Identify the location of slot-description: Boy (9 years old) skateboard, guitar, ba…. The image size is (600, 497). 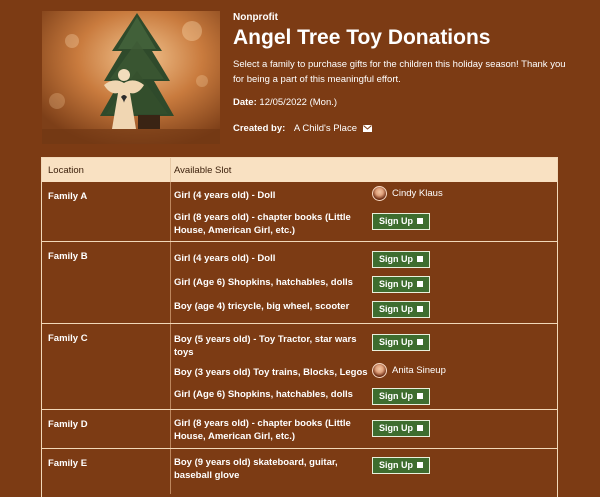
(256, 469).